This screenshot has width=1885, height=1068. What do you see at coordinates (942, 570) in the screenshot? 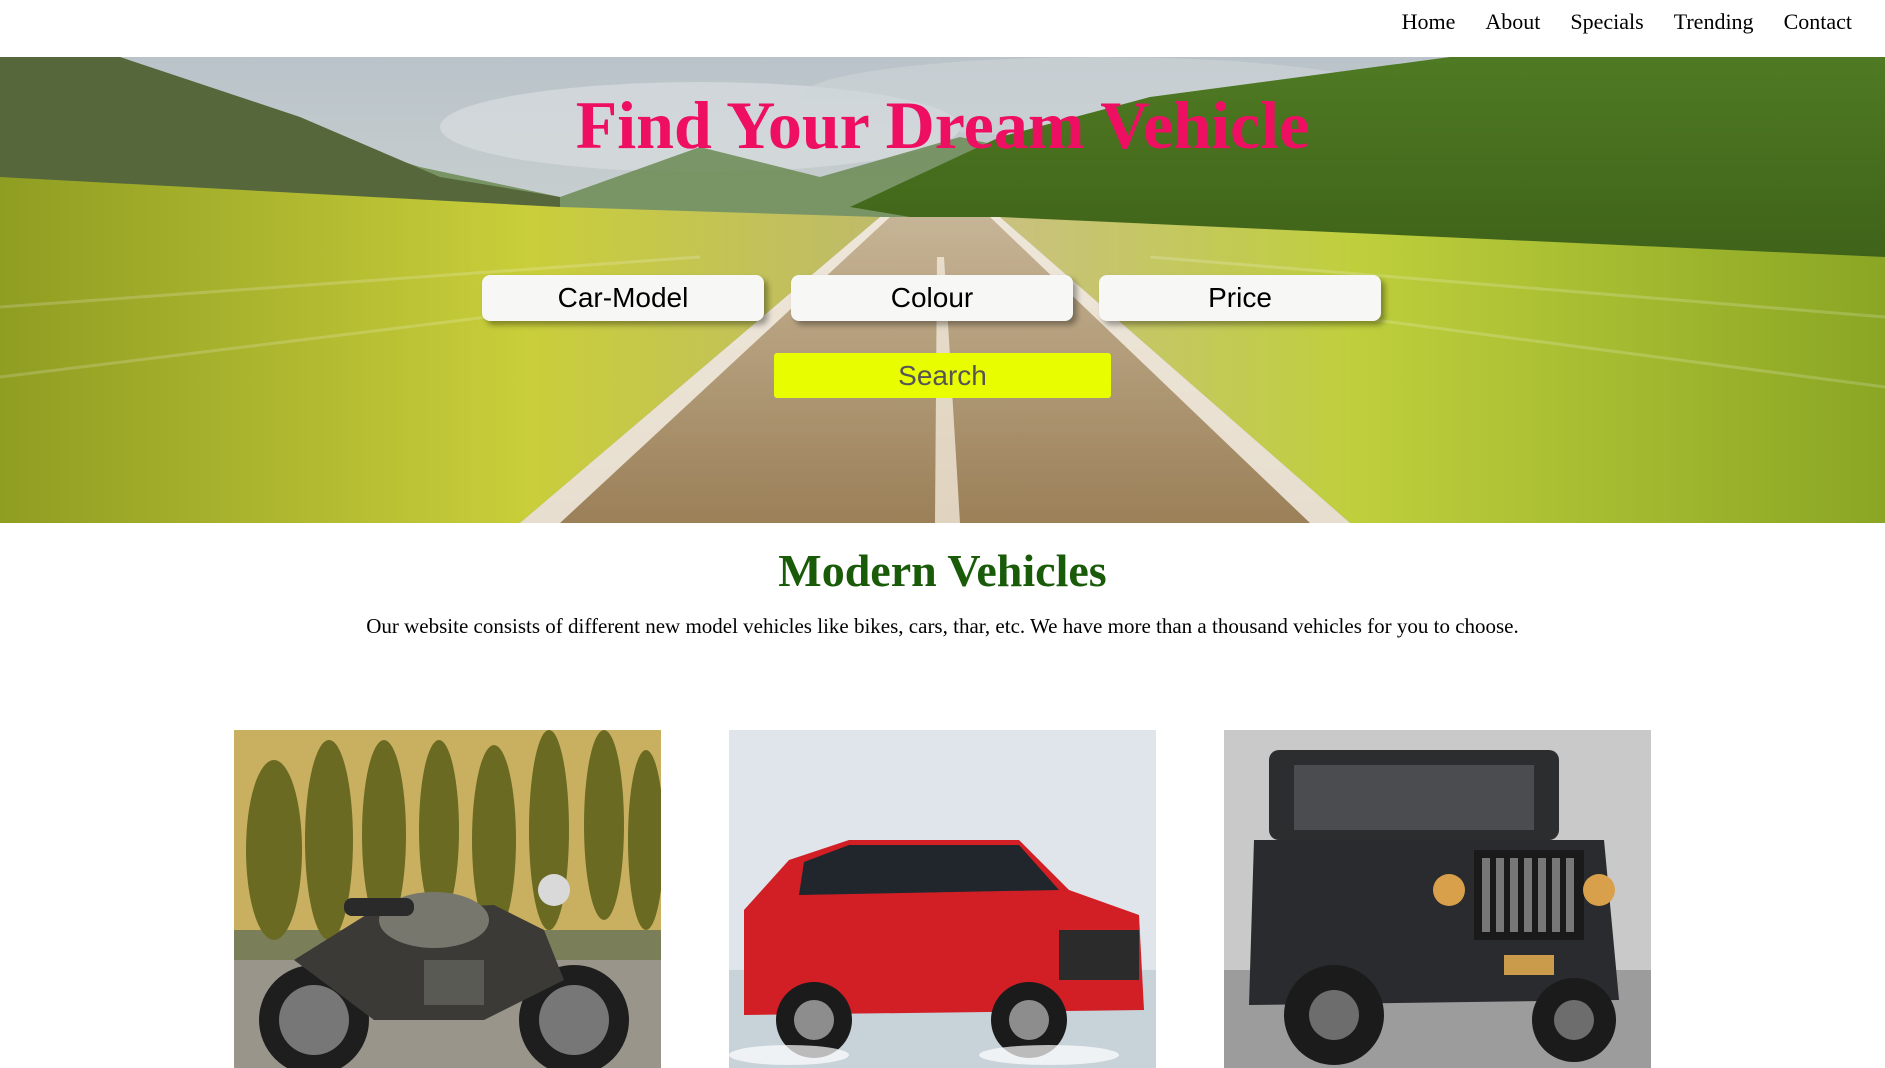
I see `section-title: Modern Vehicles` at bounding box center [942, 570].